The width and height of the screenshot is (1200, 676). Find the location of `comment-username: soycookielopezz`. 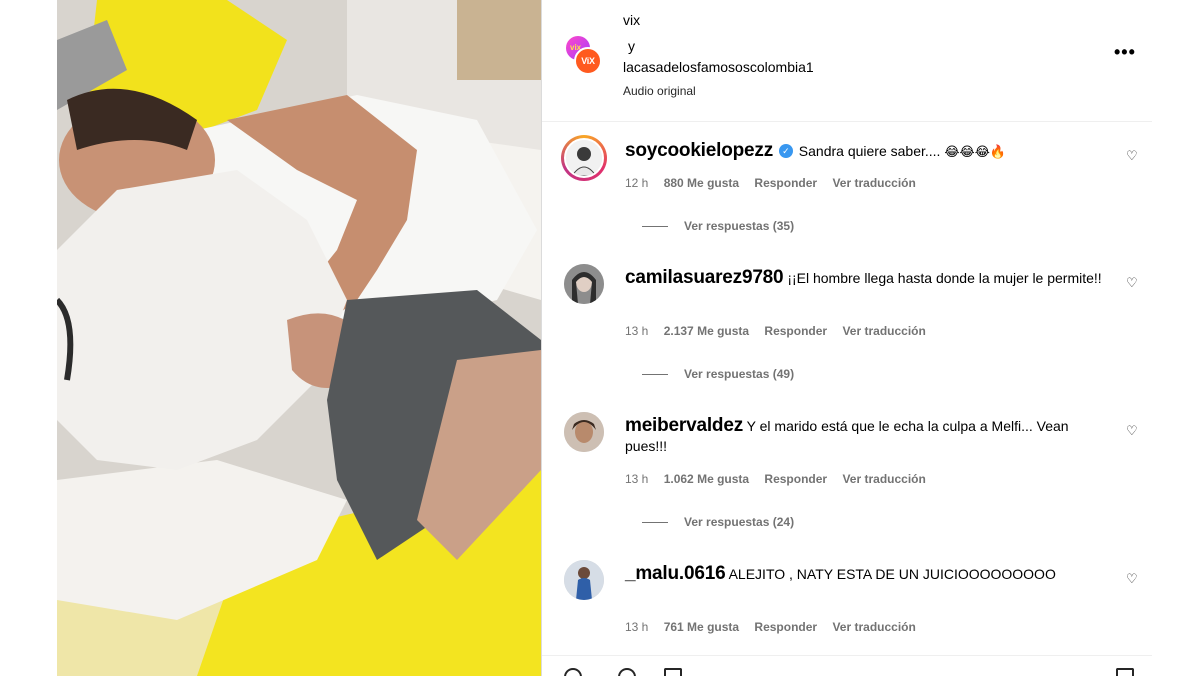

comment-username: soycookielopezz is located at coordinates (699, 150).